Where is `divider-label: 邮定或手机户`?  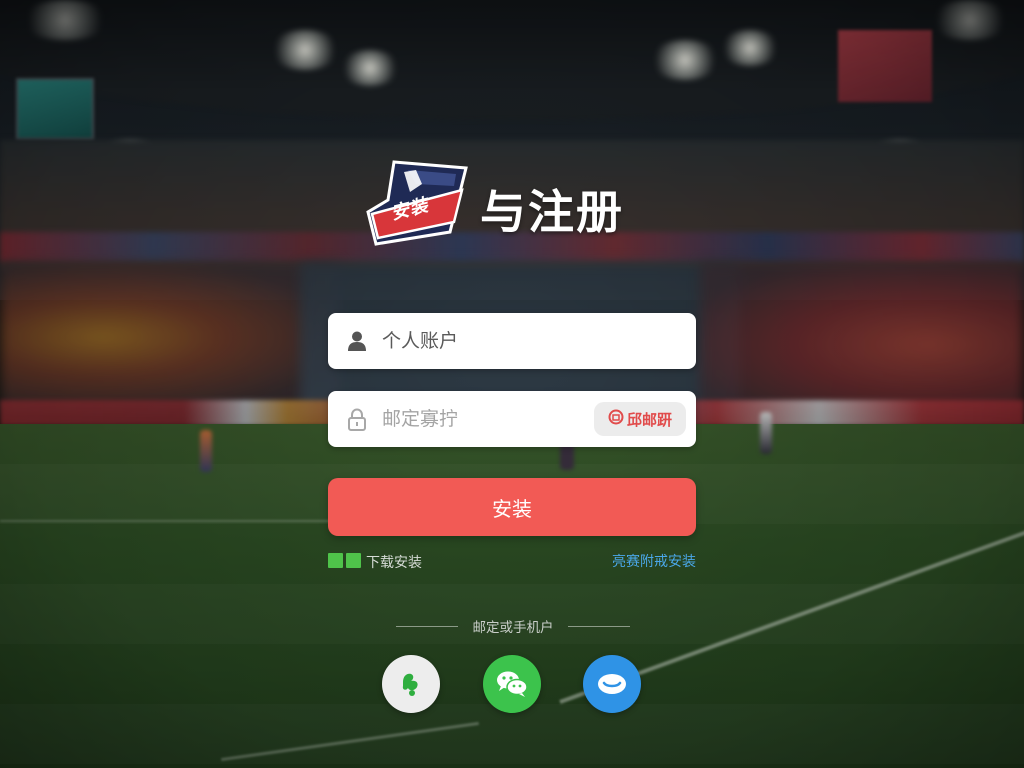
divider-label: 邮定或手机户 is located at coordinates (513, 628).